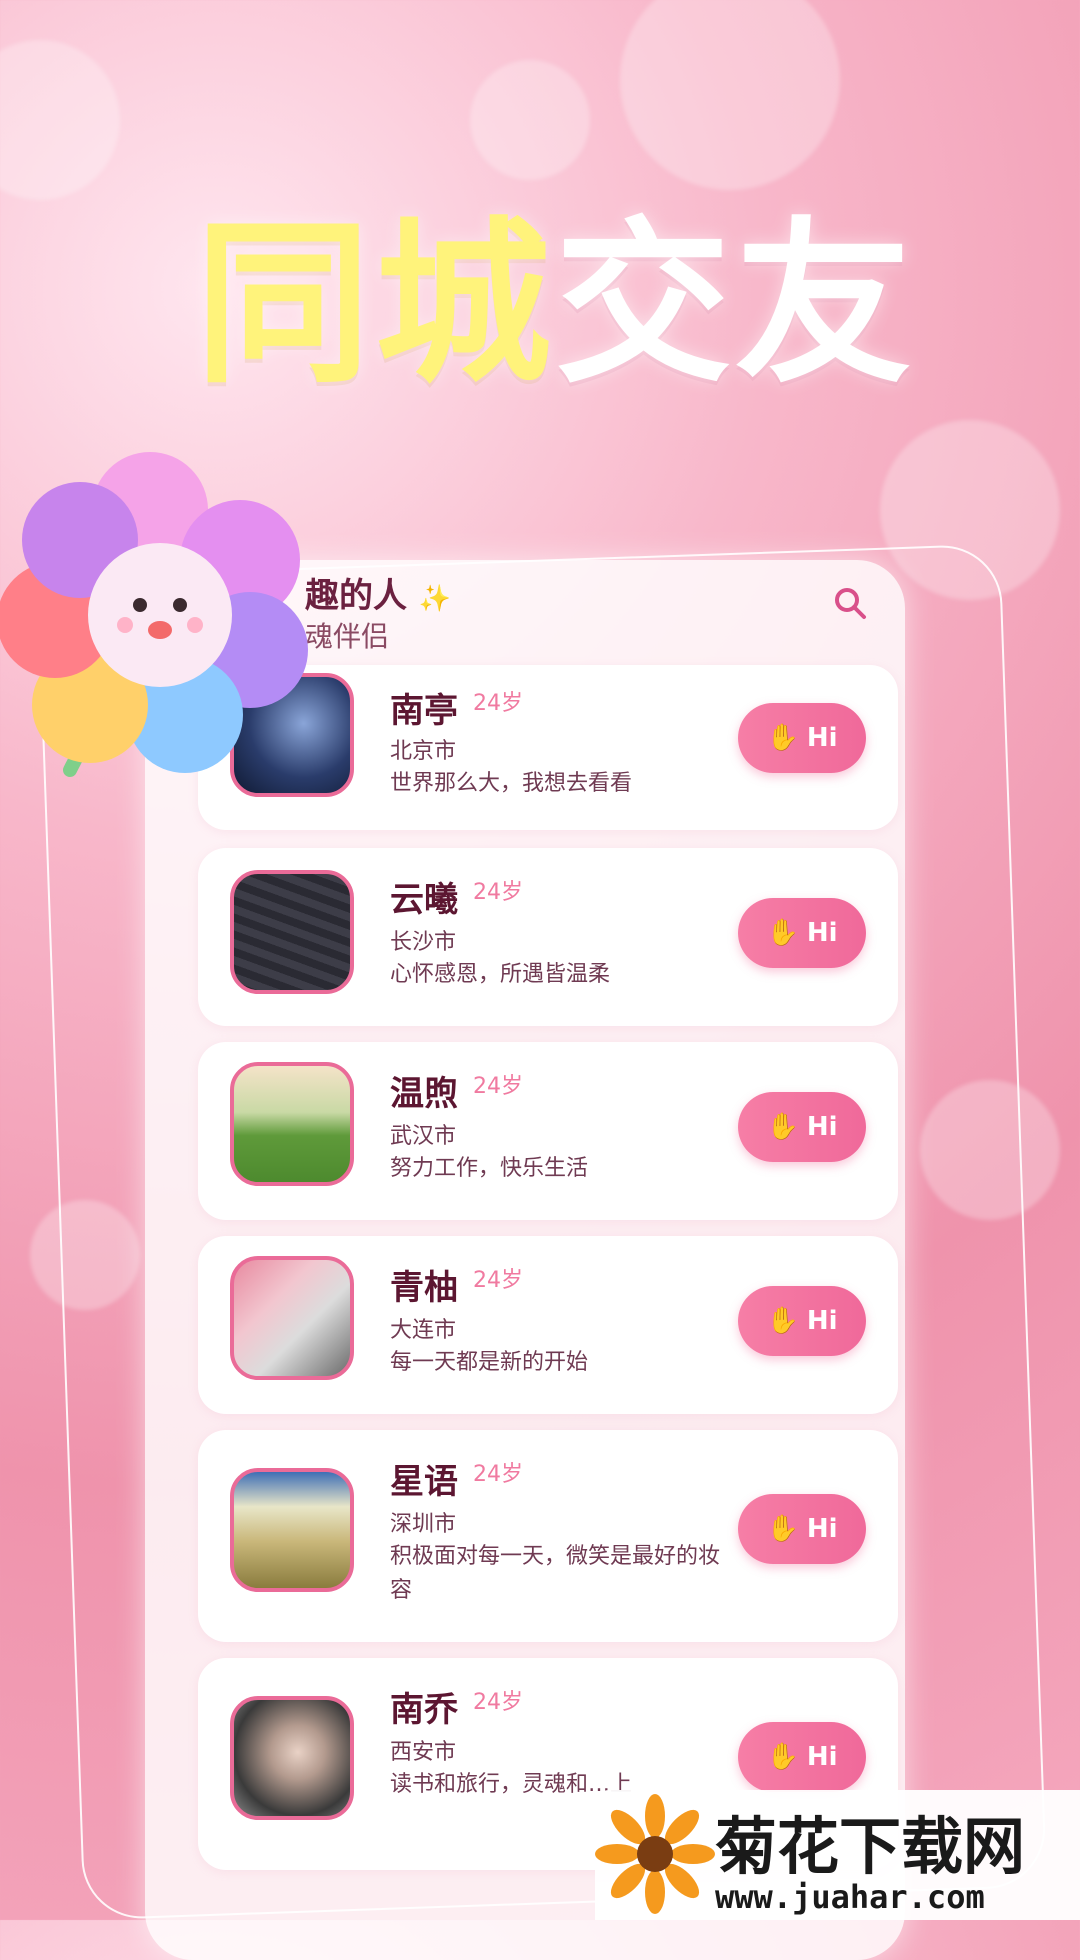 Image resolution: width=1080 pixels, height=1960 pixels. Describe the element at coordinates (850, 1897) in the screenshot. I see `watermark-url: www.juahar.com` at that location.